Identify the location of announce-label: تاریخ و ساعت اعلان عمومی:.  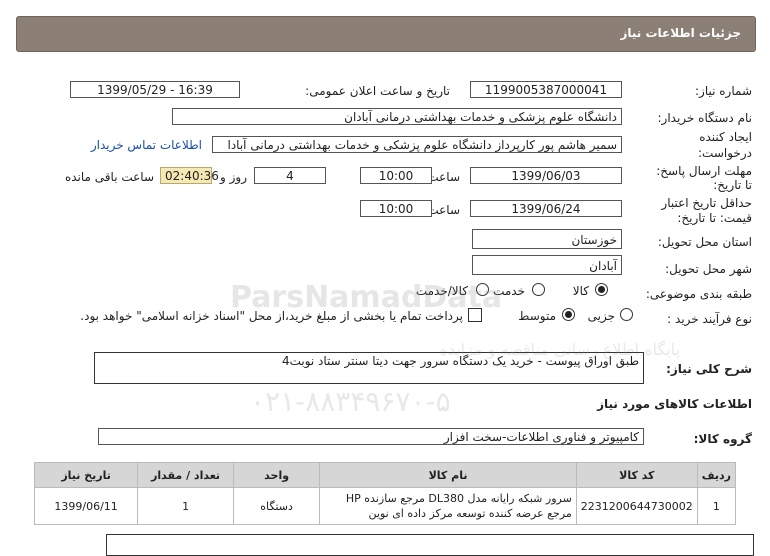
(377, 91).